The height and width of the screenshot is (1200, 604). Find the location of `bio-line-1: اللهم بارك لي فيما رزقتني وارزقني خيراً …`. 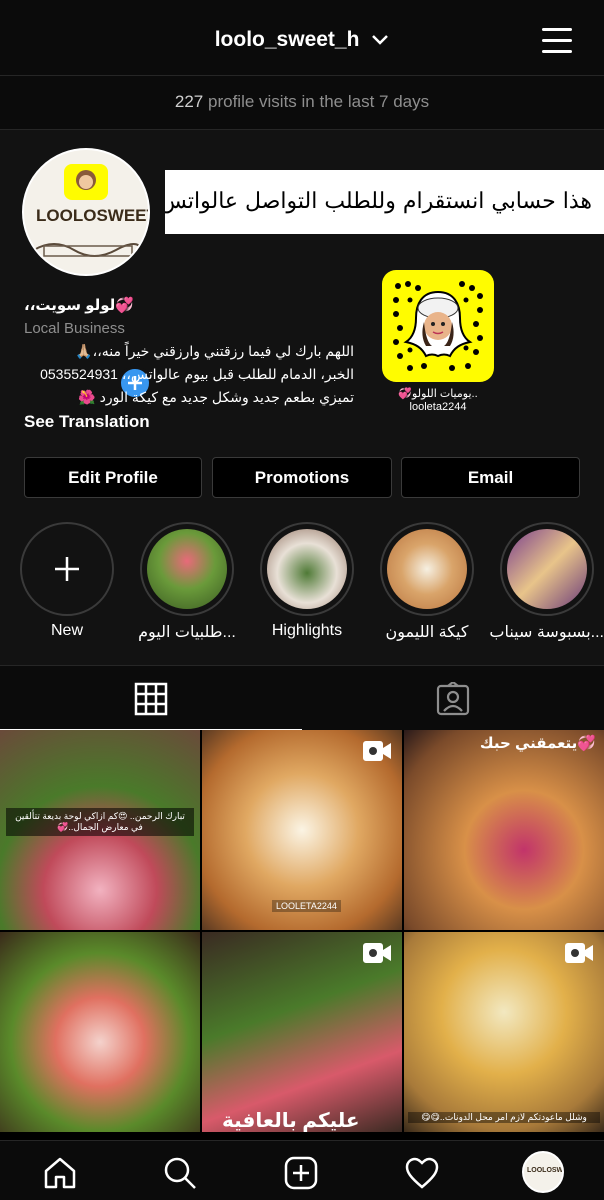

bio-line-1: اللهم بارك لي فيما رزقتني وارزقني خيراً … is located at coordinates (214, 351).